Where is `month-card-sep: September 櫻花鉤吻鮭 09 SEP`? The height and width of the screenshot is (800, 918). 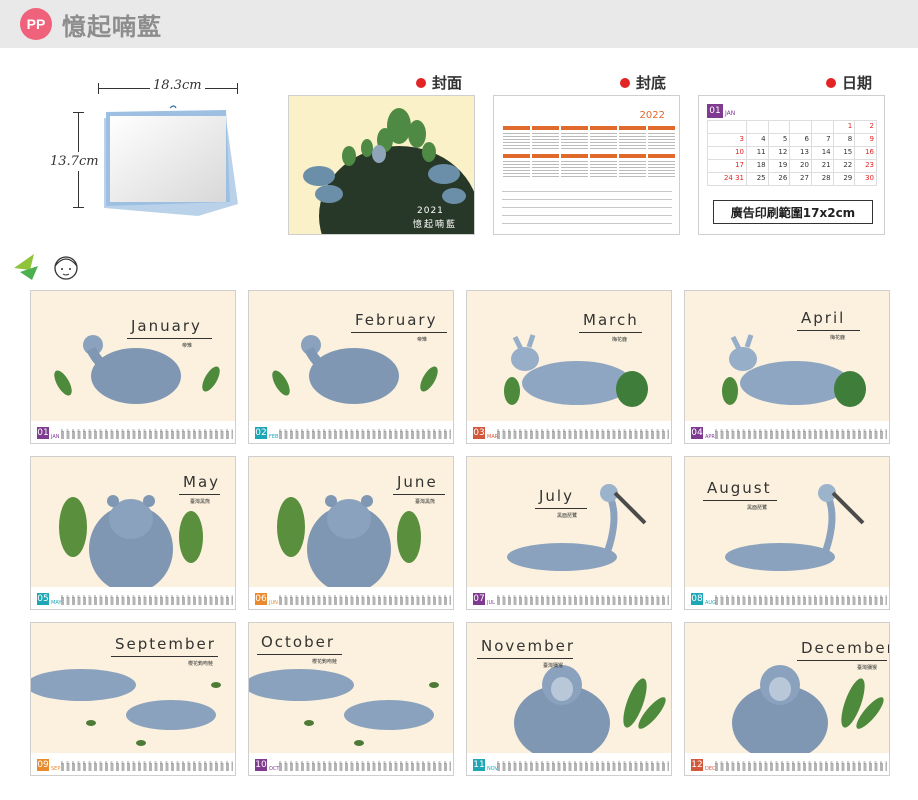 month-card-sep: September 櫻花鉤吻鮭 09 SEP is located at coordinates (133, 699).